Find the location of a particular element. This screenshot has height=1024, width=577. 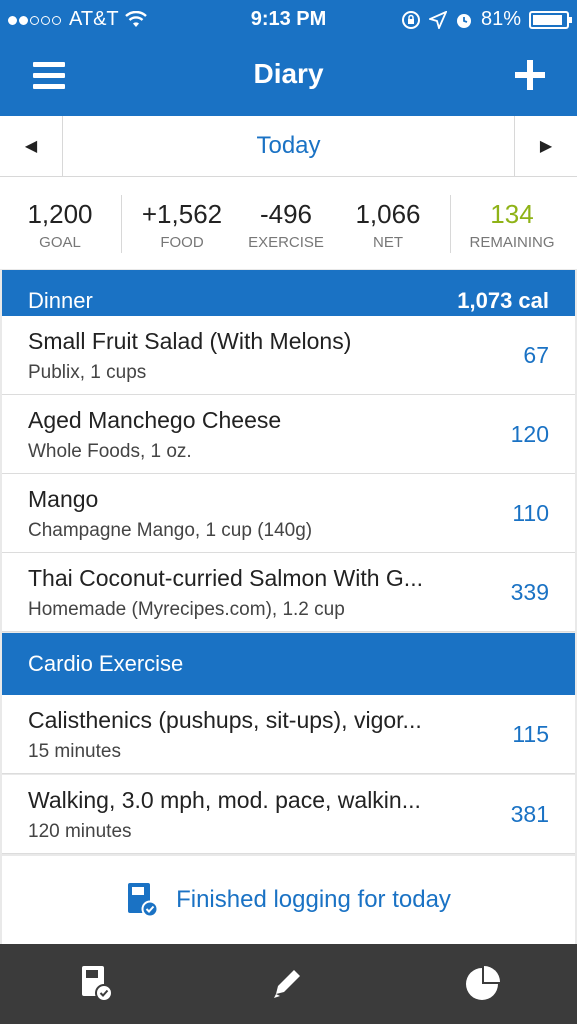

food-entry-calories: 67 is located at coordinates (536, 355).